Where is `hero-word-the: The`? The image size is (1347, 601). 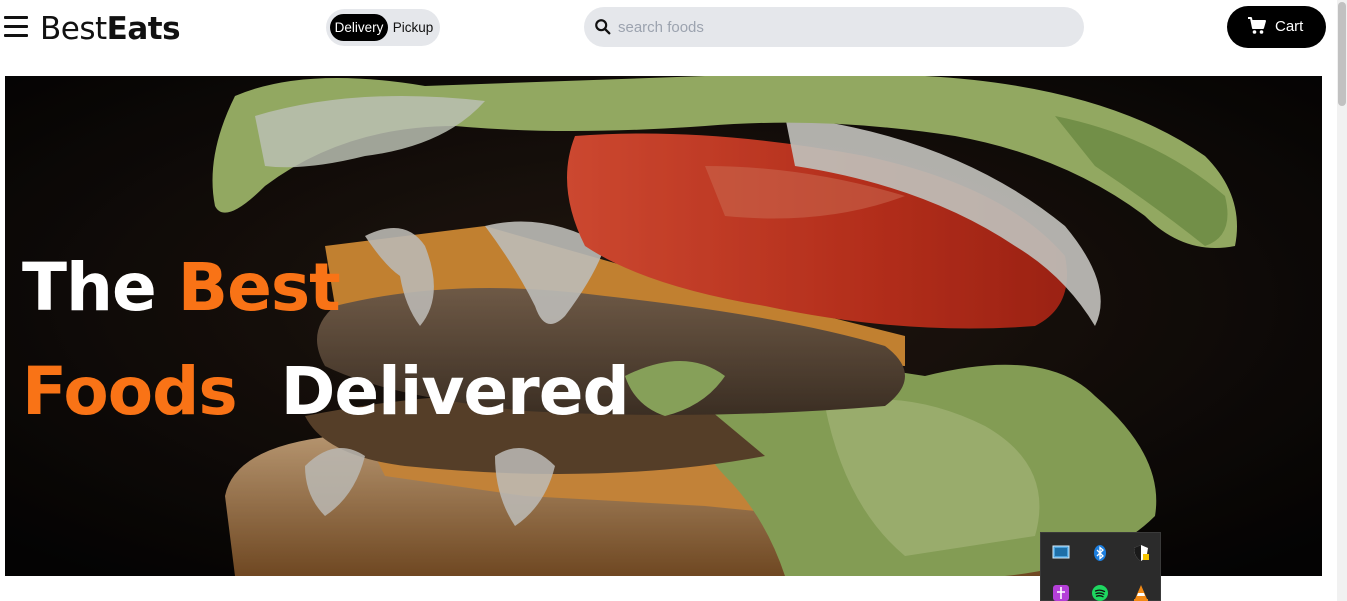
hero-word-the: The is located at coordinates (89, 287).